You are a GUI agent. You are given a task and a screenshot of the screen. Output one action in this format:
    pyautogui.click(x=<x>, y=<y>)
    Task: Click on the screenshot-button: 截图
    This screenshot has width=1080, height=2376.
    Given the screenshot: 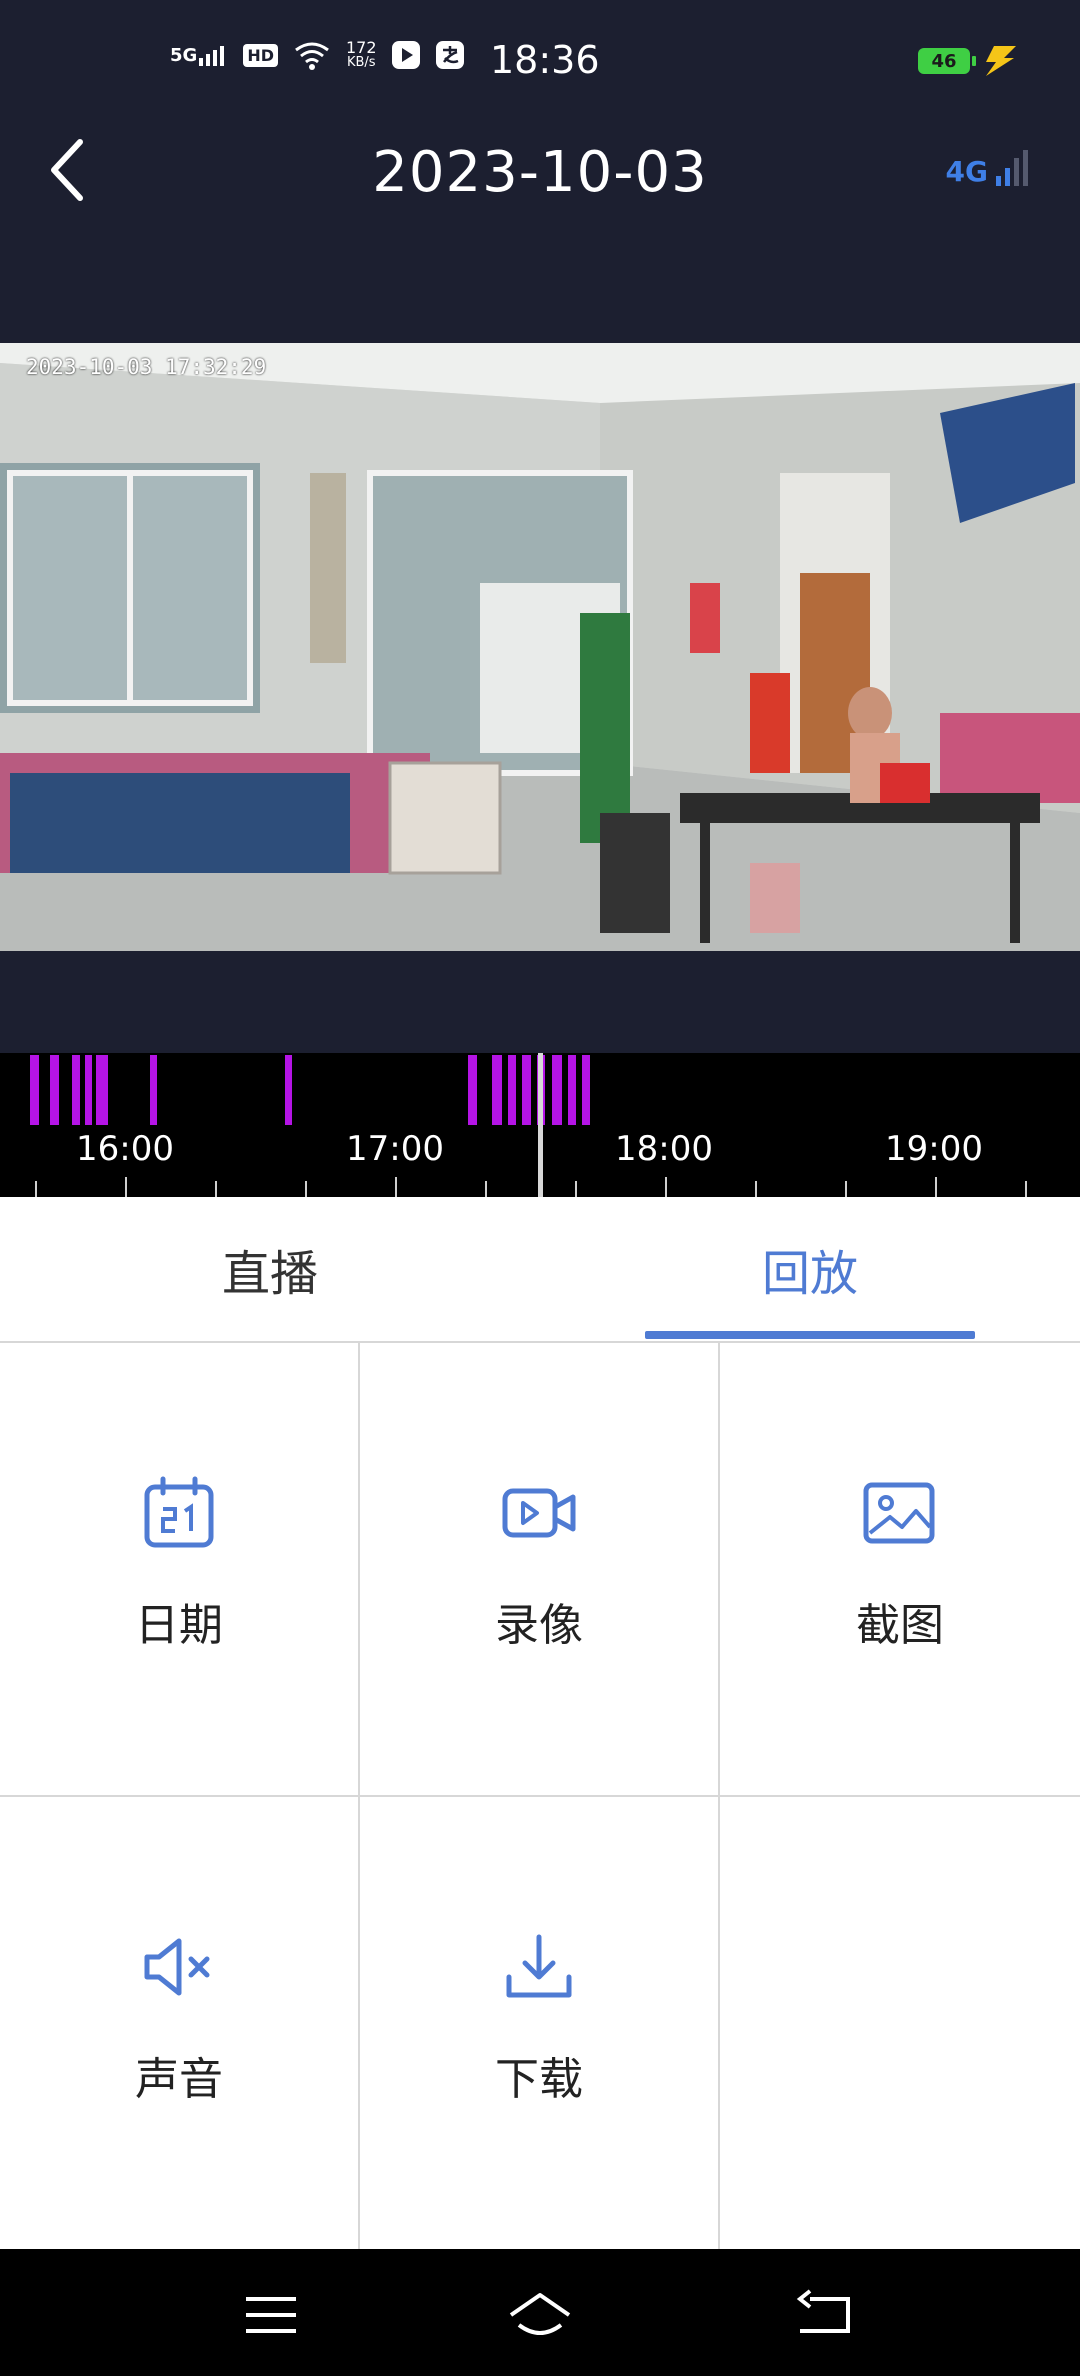 What is the action you would take?
    pyautogui.click(x=900, y=1570)
    